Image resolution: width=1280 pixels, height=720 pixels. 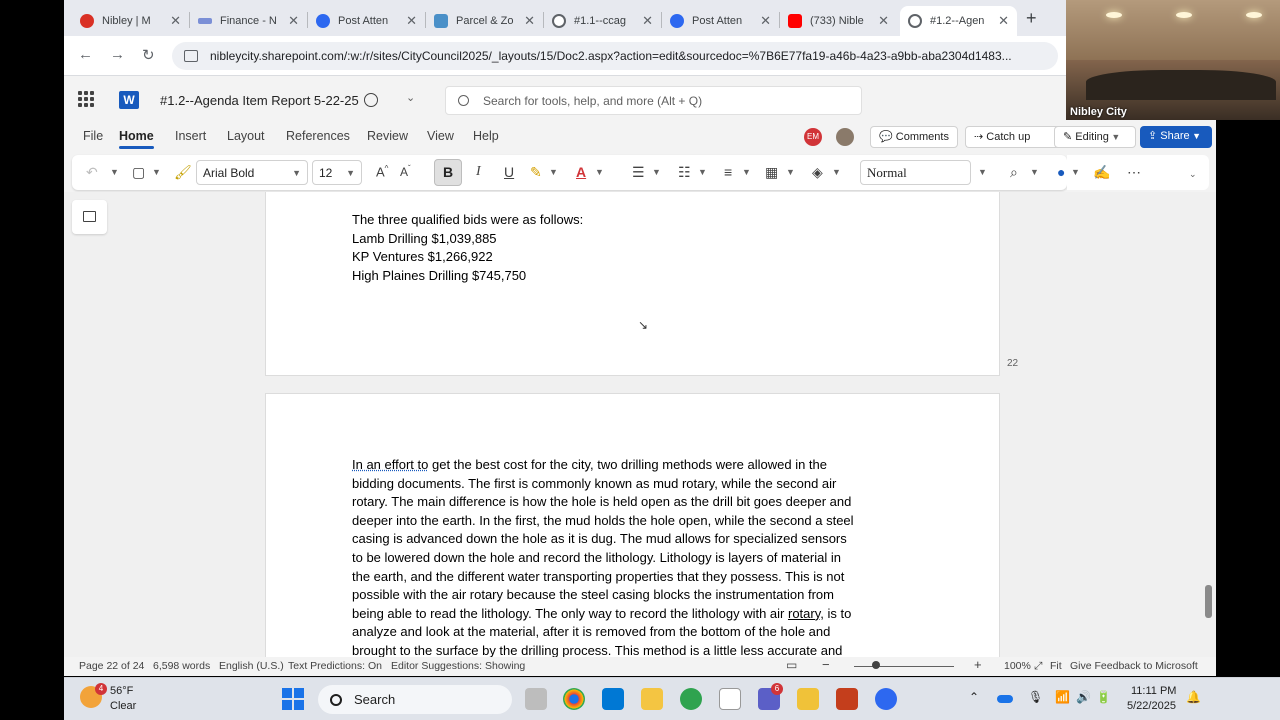 What do you see at coordinates (1103, 697) in the screenshot?
I see `battery-icon: 🔋` at bounding box center [1103, 697].